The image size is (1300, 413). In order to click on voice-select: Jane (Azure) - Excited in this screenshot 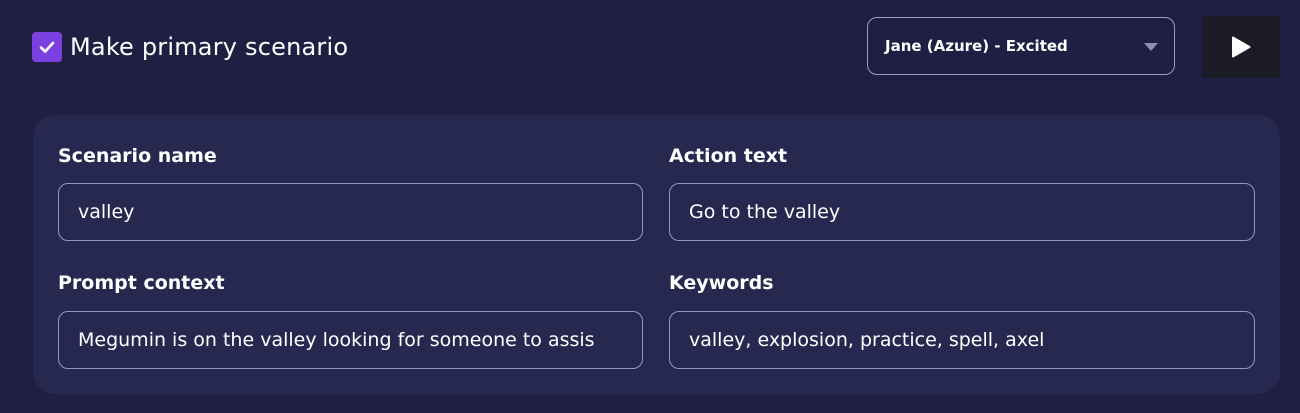, I will do `click(1021, 46)`.